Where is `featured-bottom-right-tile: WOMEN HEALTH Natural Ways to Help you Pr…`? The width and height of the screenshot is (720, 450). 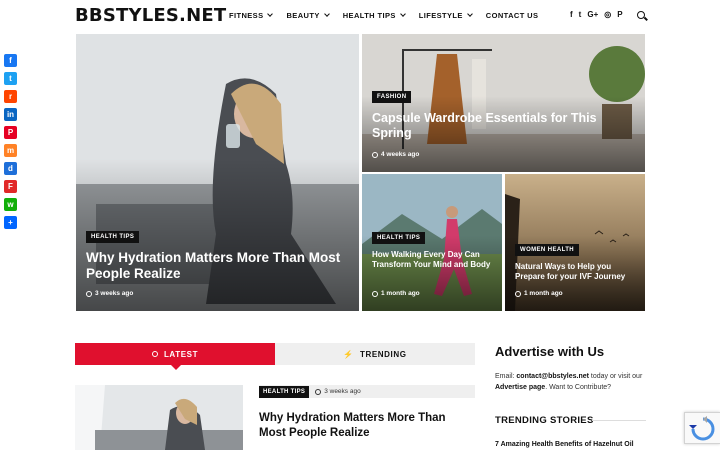 featured-bottom-right-tile: WOMEN HEALTH Natural Ways to Help you Pr… is located at coordinates (575, 242).